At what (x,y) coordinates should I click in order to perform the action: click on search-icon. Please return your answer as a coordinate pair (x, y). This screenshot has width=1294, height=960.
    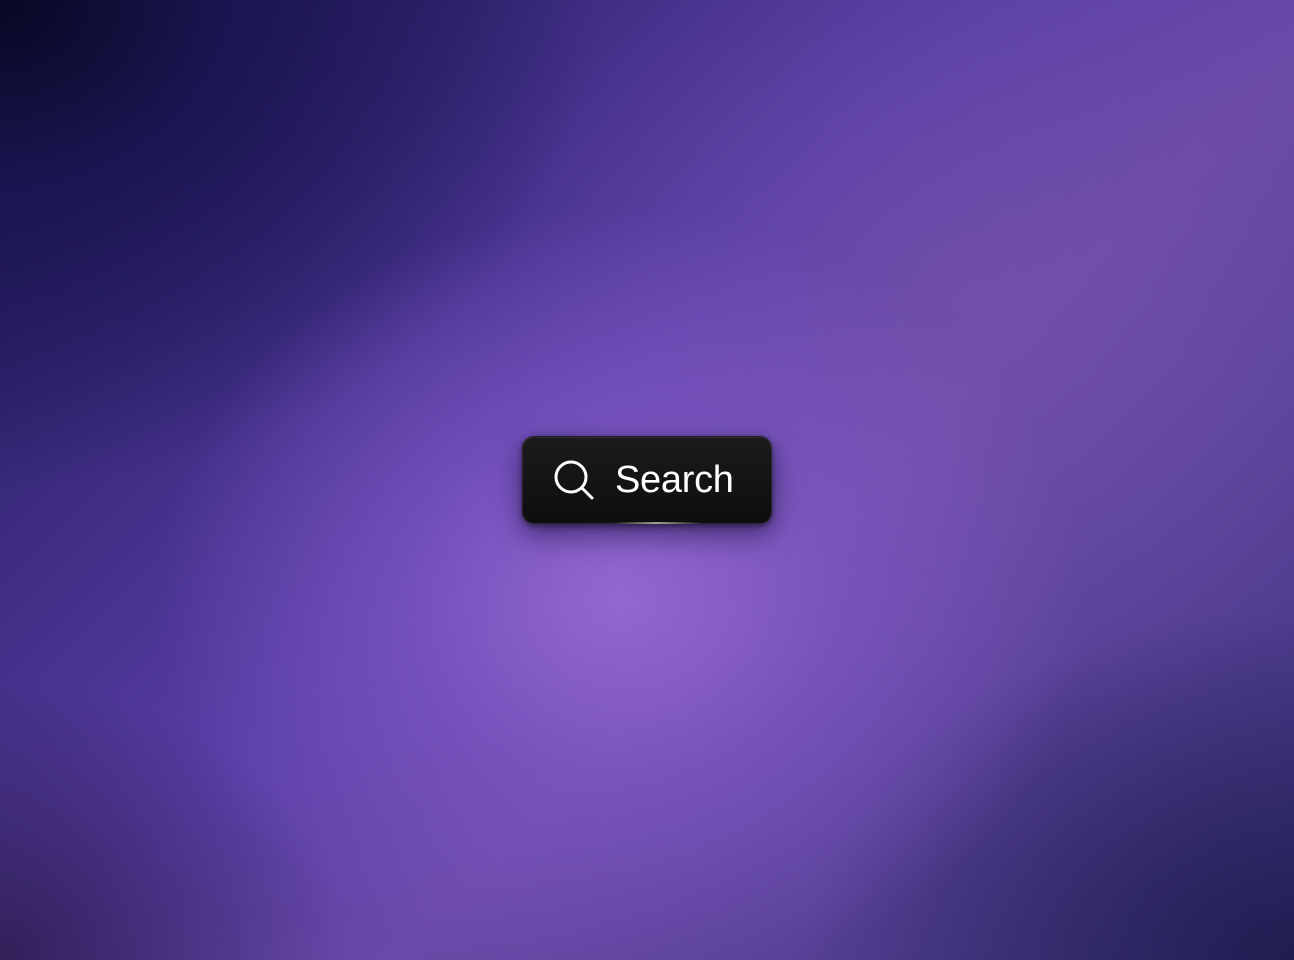
    Looking at the image, I should click on (574, 480).